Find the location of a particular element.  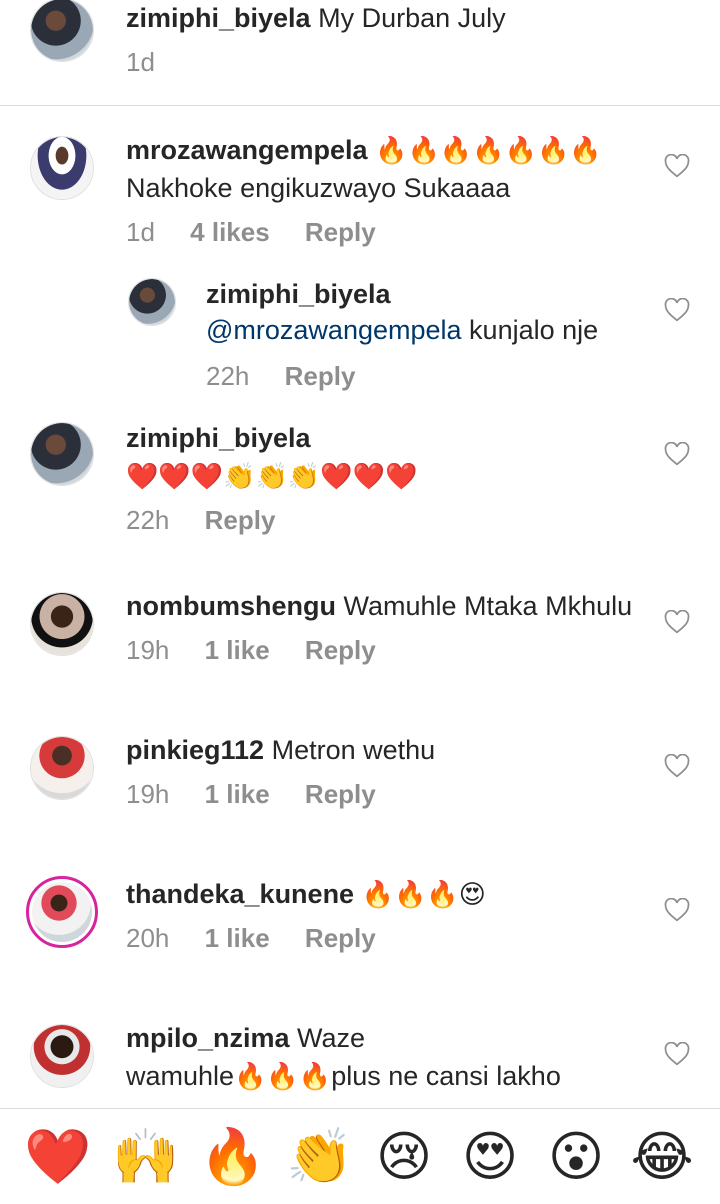

comment-line-1: nombumshengu Wamuhle Mtaka Mkhulu is located at coordinates (379, 606).